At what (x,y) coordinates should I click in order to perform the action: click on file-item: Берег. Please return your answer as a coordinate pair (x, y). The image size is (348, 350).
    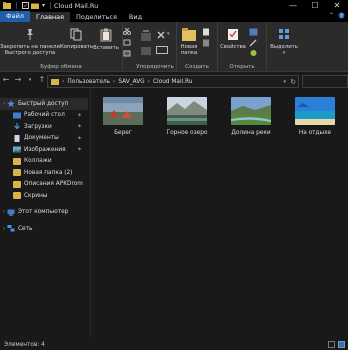
    Looking at the image, I should click on (123, 116).